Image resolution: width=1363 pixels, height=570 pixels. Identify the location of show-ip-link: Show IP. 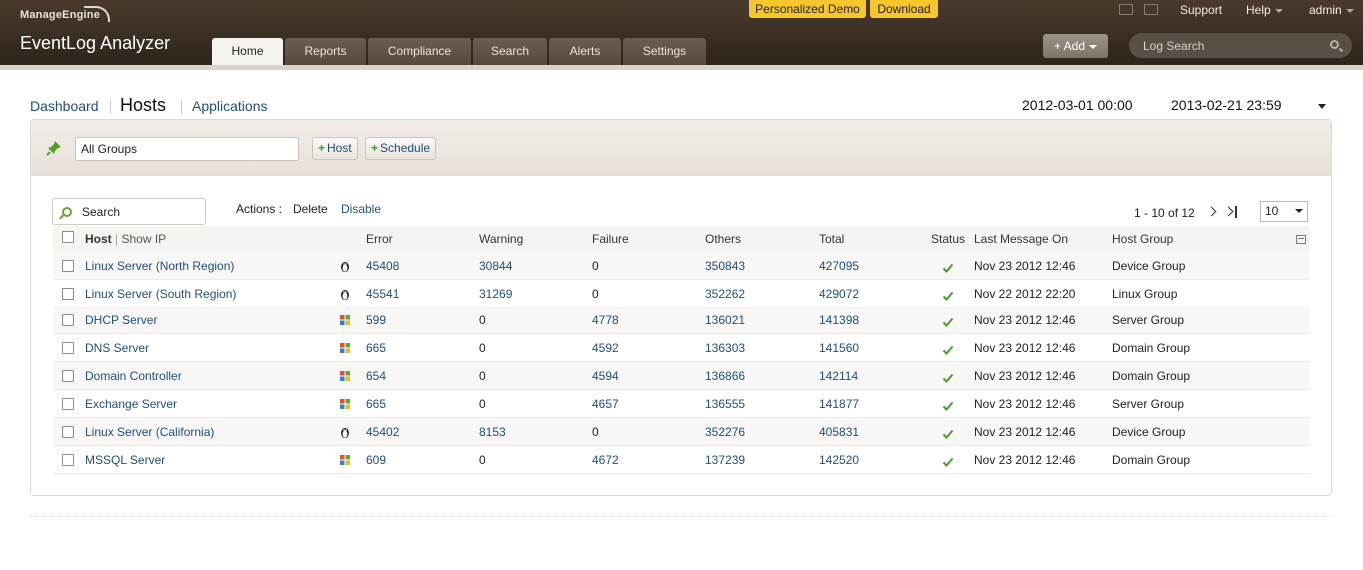
(143, 239).